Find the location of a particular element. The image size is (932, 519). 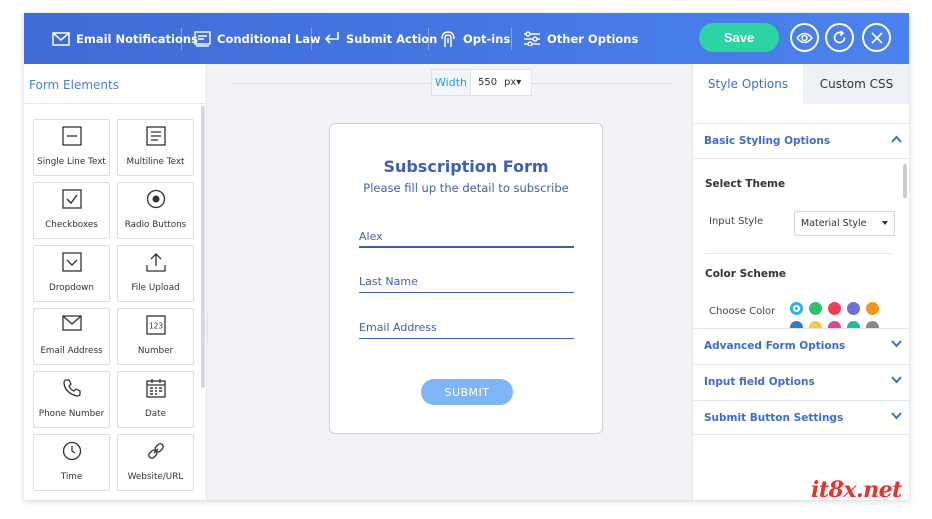

phone-icon is located at coordinates (71, 388).